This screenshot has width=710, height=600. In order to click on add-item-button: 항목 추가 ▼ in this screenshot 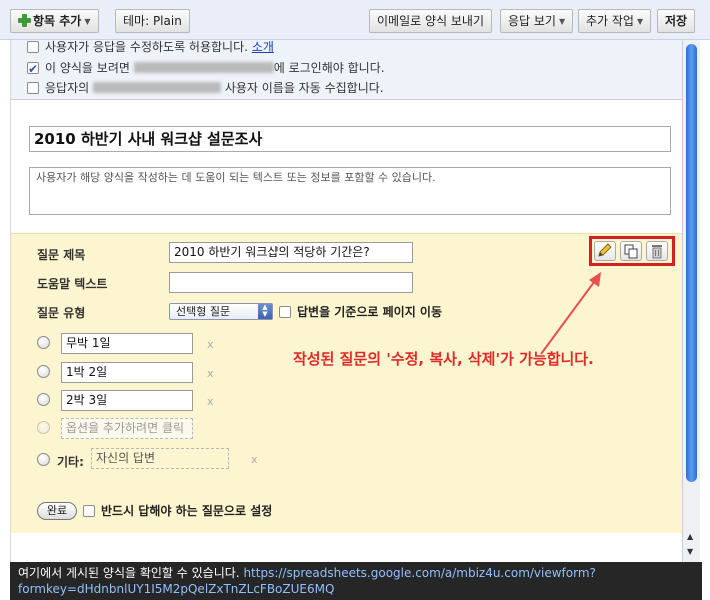, I will do `click(54, 21)`.